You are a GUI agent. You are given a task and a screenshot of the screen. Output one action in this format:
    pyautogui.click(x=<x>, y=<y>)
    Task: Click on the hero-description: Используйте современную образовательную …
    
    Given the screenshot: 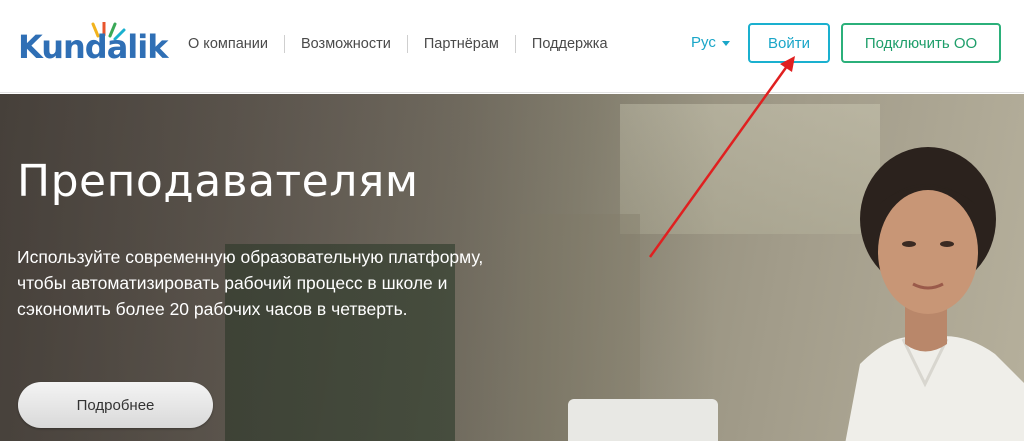 What is the action you would take?
    pyautogui.click(x=287, y=283)
    